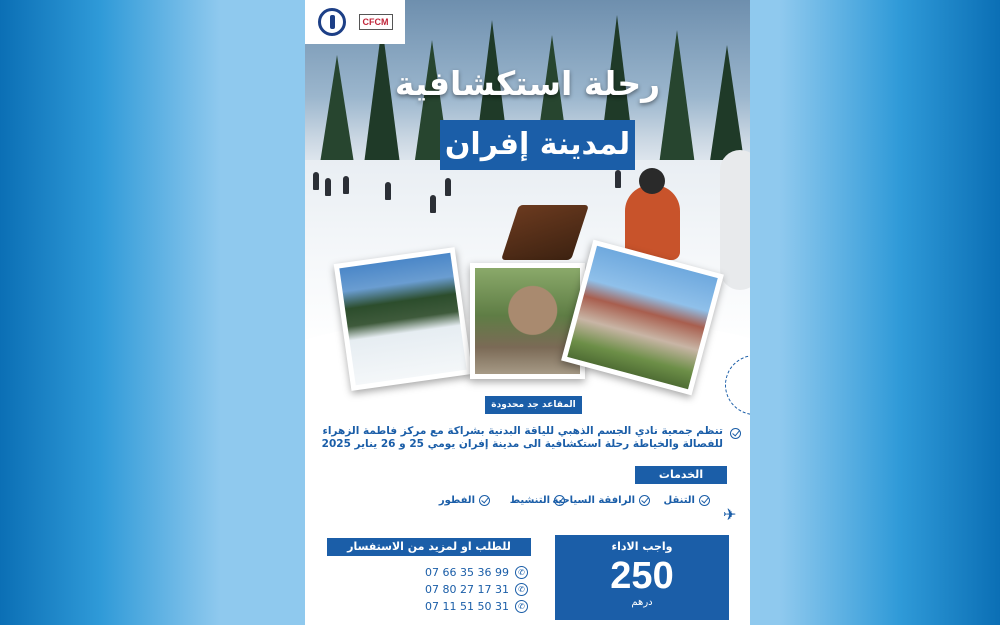 The width and height of the screenshot is (1000, 625). What do you see at coordinates (730, 514) in the screenshot?
I see `airplane-icon: ✈` at bounding box center [730, 514].